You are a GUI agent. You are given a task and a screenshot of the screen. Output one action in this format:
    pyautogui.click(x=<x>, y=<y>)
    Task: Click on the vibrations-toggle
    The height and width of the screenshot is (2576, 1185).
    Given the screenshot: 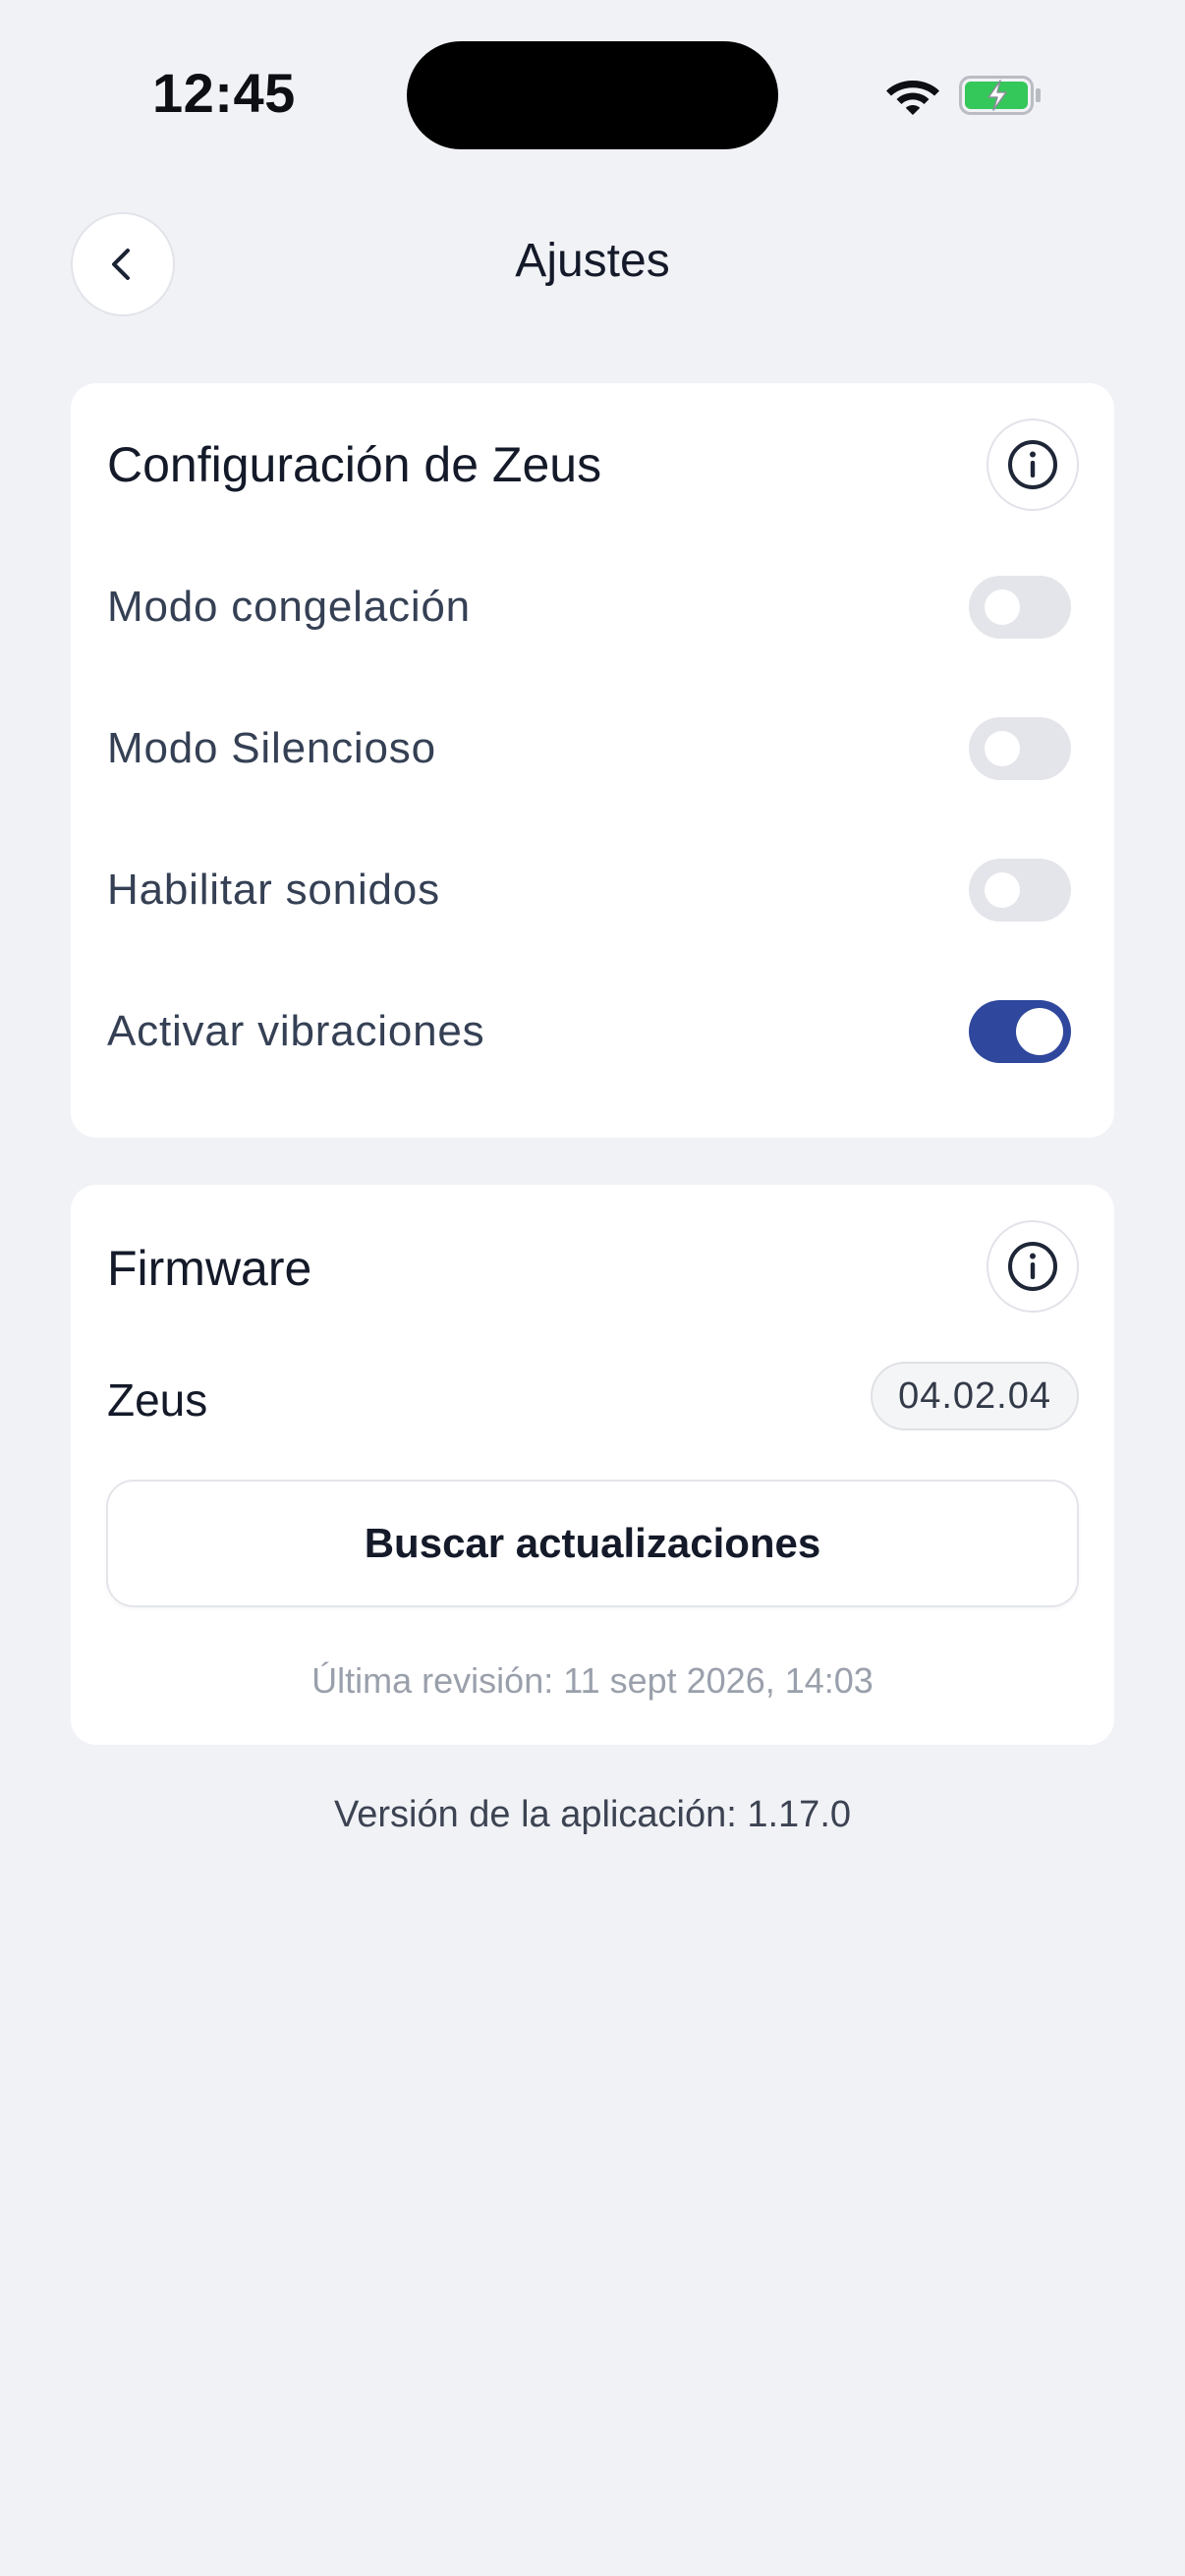 What is the action you would take?
    pyautogui.click(x=1020, y=1031)
    